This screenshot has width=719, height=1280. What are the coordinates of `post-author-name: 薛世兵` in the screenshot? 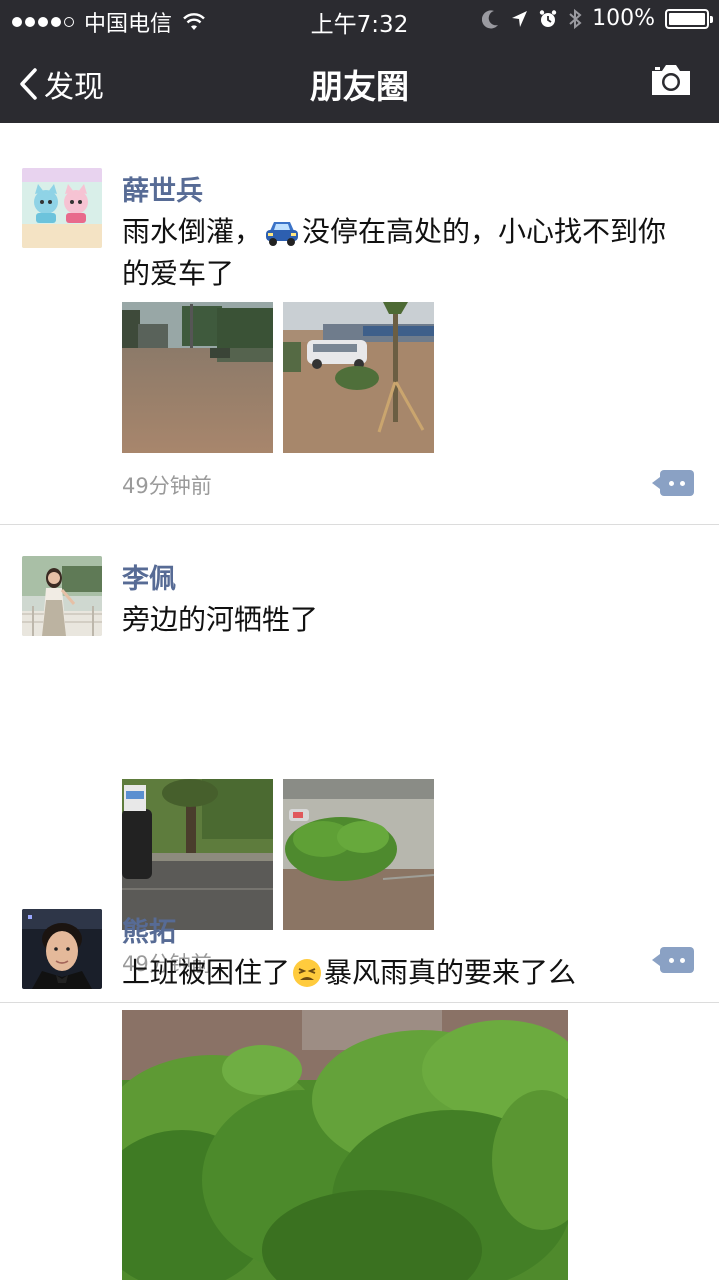 It's located at (162, 188).